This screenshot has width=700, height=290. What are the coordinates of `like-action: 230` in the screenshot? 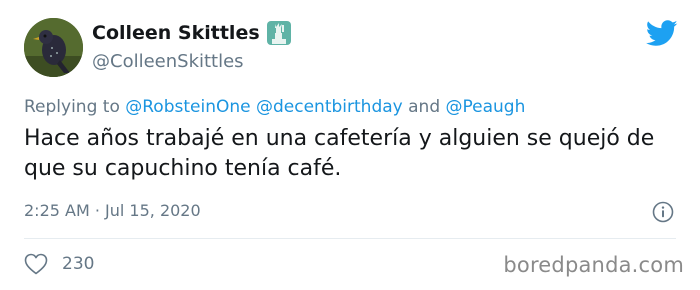 It's located at (59, 264).